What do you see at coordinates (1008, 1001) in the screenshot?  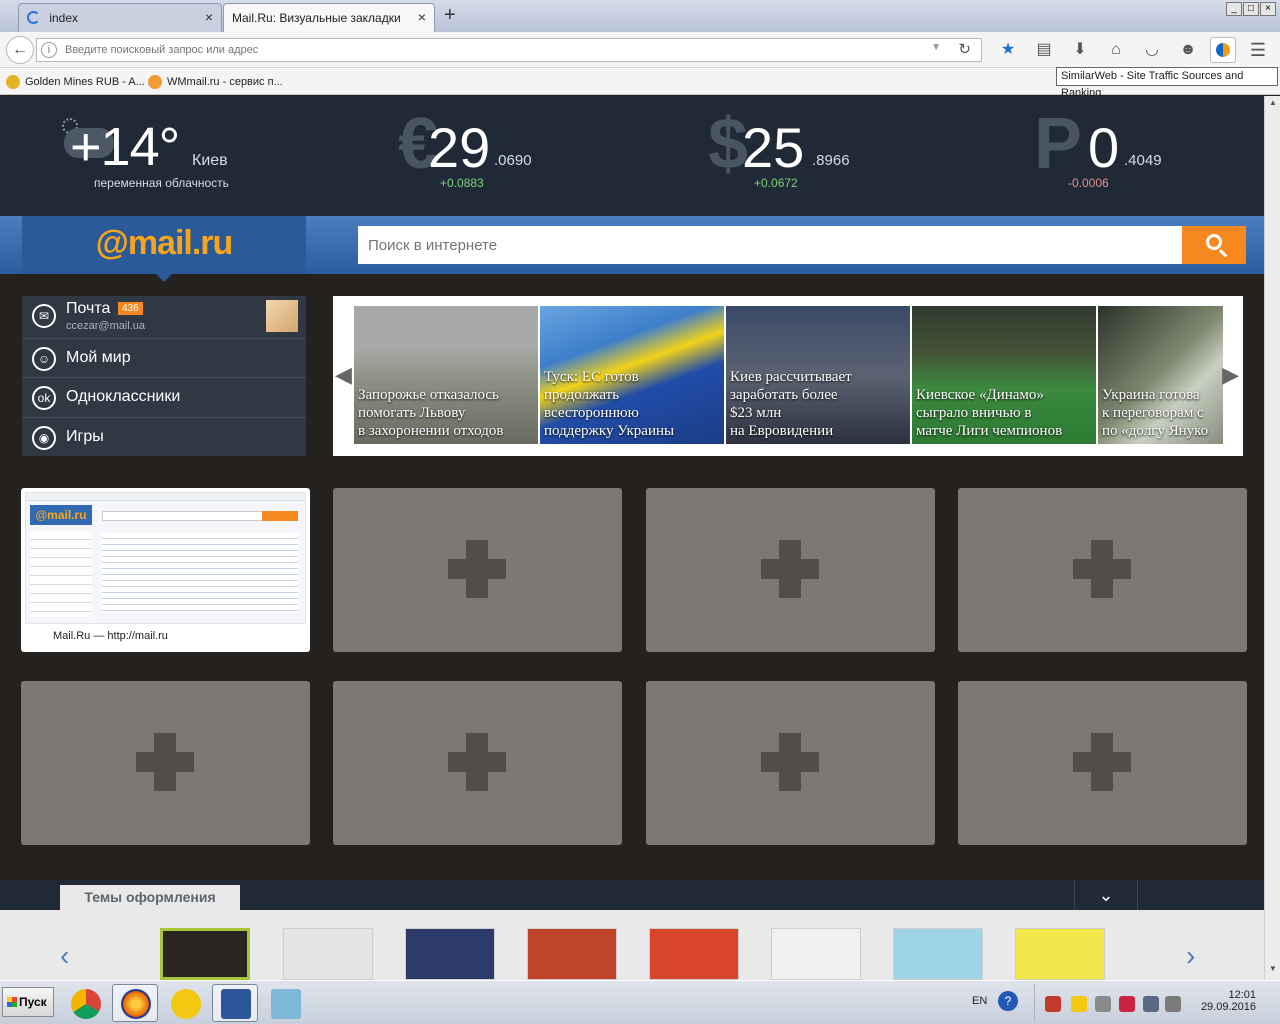 I see `help-icon: ?` at bounding box center [1008, 1001].